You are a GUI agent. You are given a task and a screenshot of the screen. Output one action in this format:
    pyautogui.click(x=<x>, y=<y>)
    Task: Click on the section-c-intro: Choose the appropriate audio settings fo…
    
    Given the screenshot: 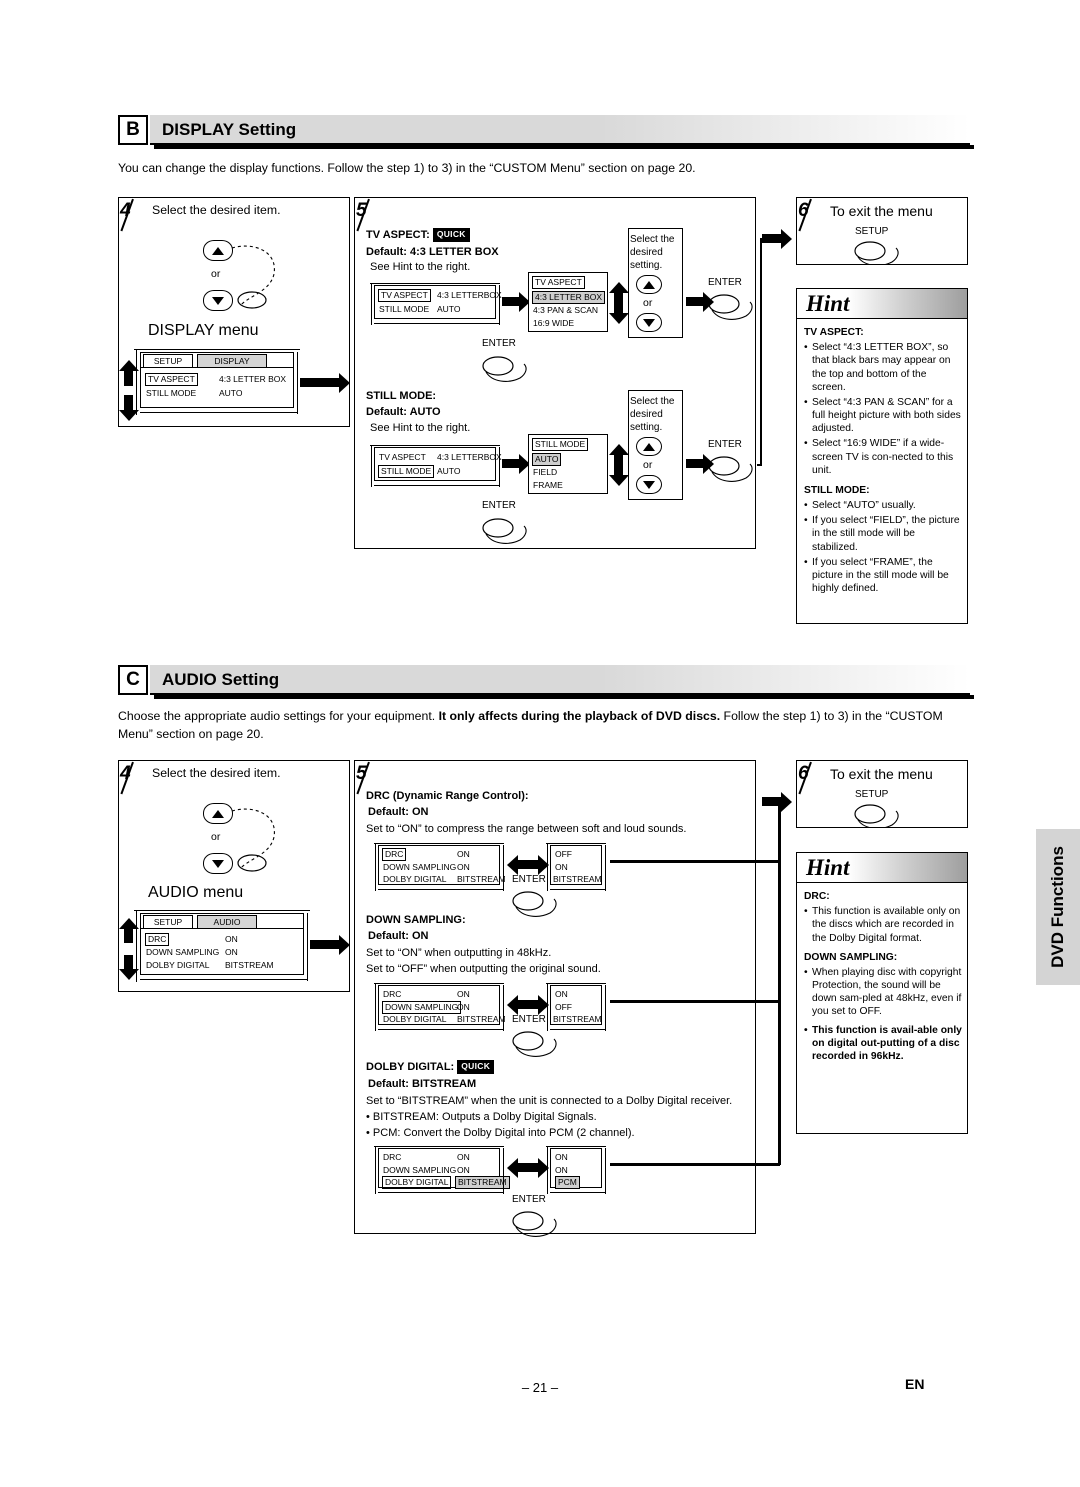 What is the action you would take?
    pyautogui.click(x=544, y=726)
    